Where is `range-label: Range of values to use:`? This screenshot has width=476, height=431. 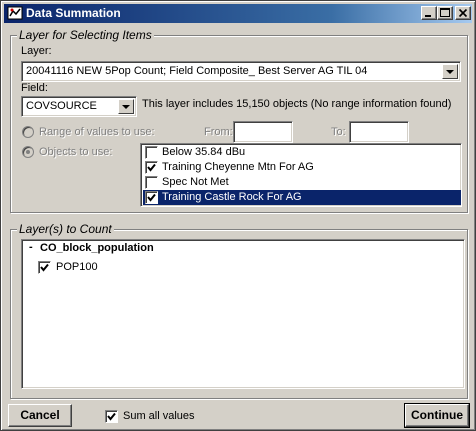 range-label: Range of values to use: is located at coordinates (97, 132).